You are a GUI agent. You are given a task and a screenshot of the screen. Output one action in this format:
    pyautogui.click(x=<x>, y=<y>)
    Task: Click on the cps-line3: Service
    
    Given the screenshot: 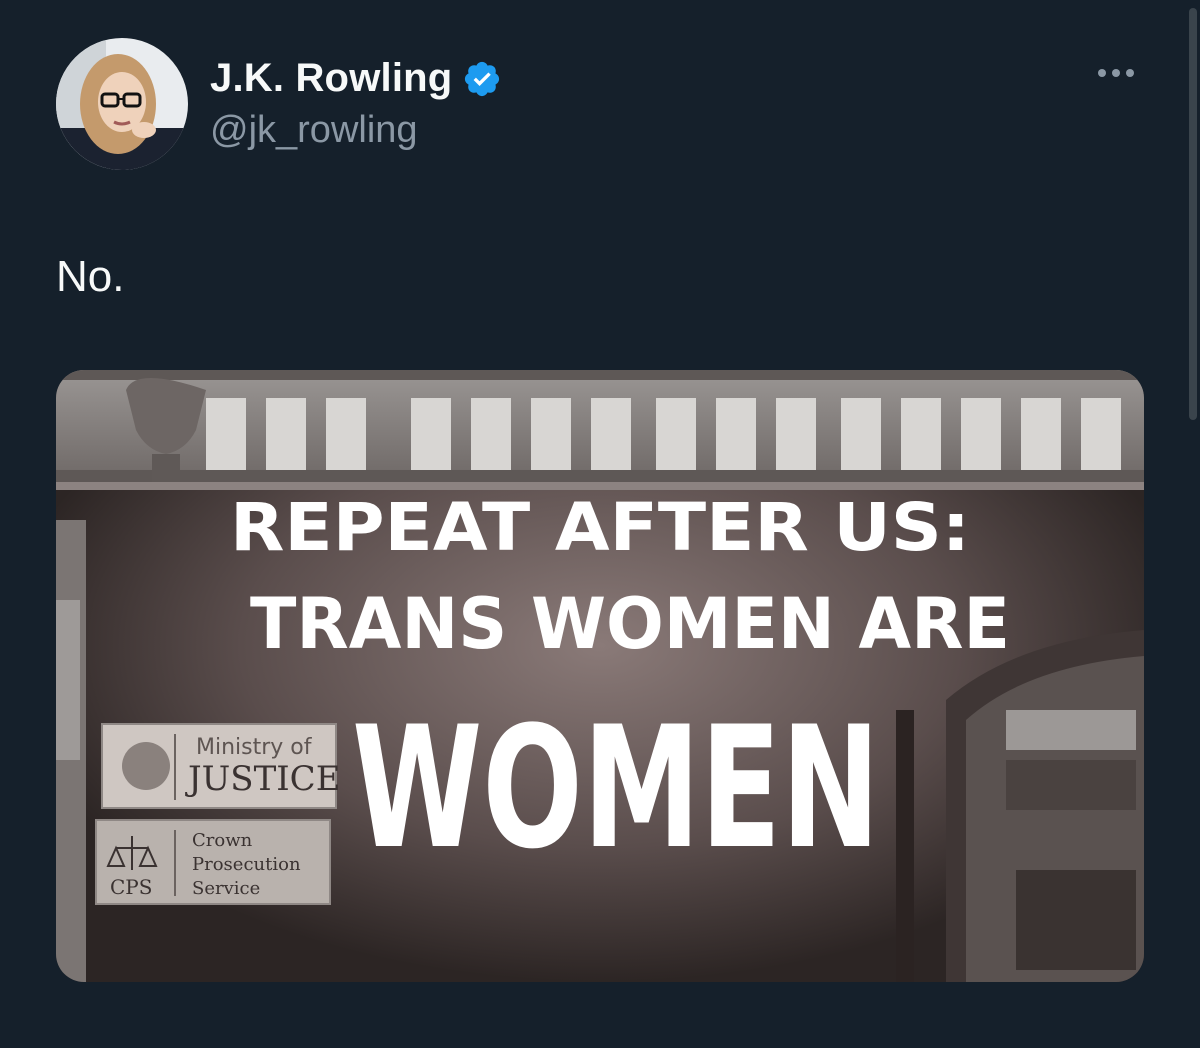 What is the action you would take?
    pyautogui.click(x=226, y=888)
    